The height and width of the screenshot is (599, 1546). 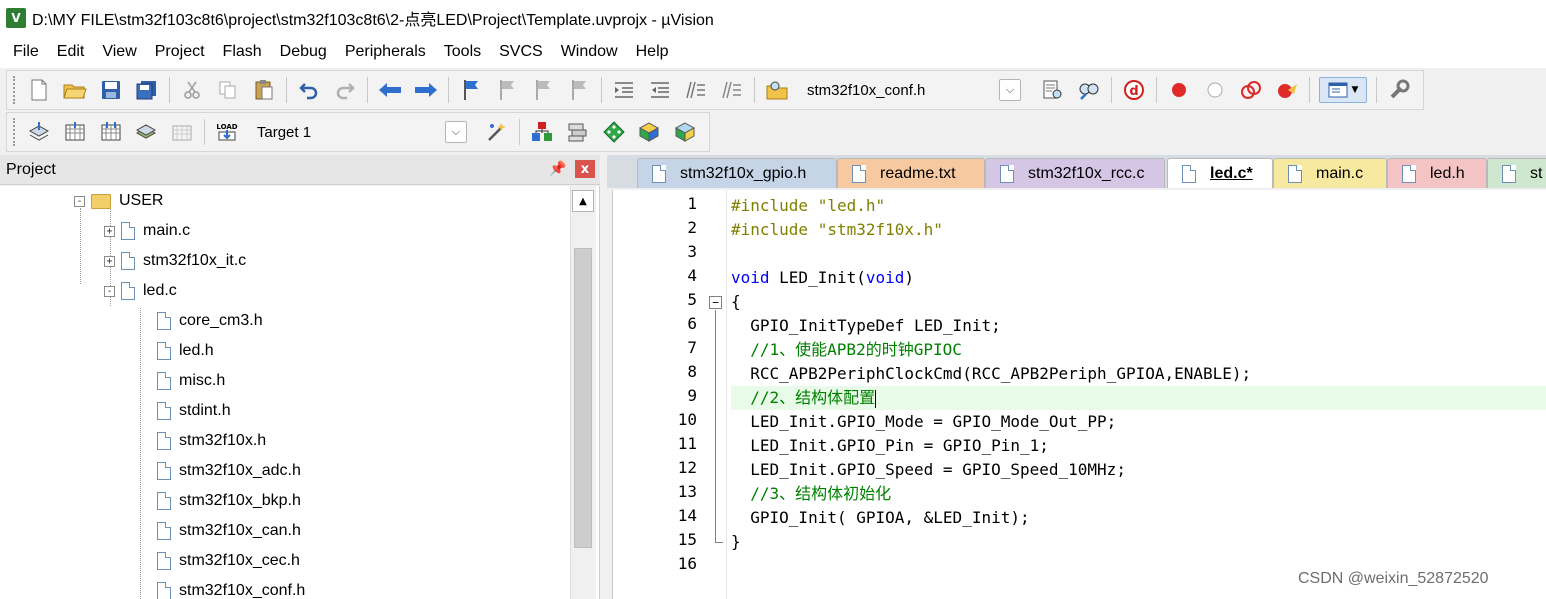 I want to click on paste-icon, so click(x=264, y=90).